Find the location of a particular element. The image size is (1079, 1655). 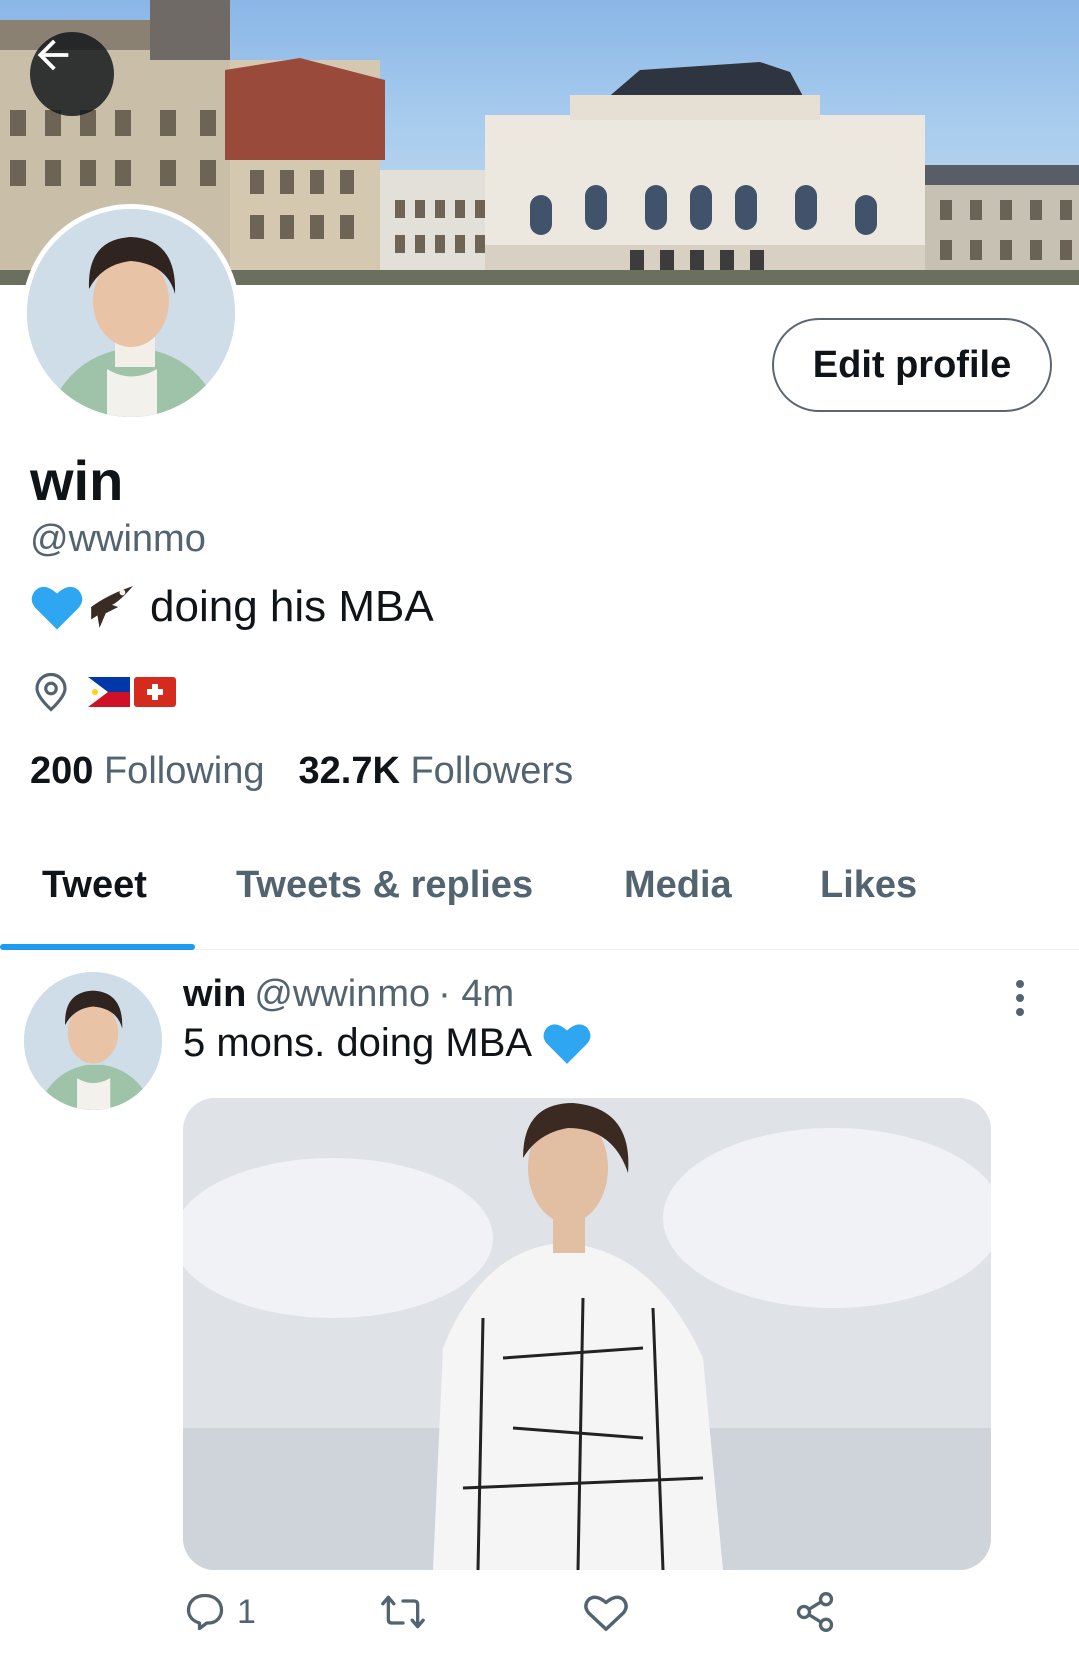

avatar-image is located at coordinates (131, 313).